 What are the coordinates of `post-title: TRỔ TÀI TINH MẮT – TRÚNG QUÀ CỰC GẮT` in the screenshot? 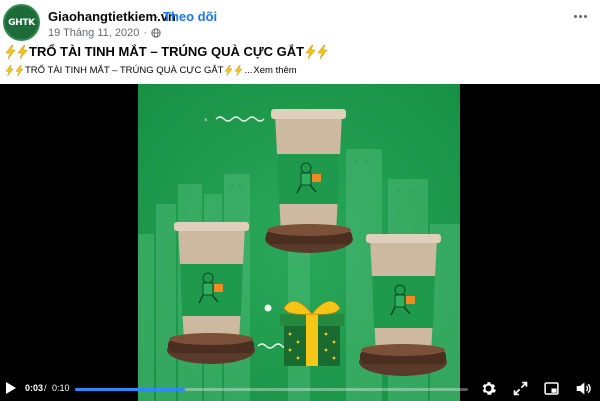 It's located at (166, 51).